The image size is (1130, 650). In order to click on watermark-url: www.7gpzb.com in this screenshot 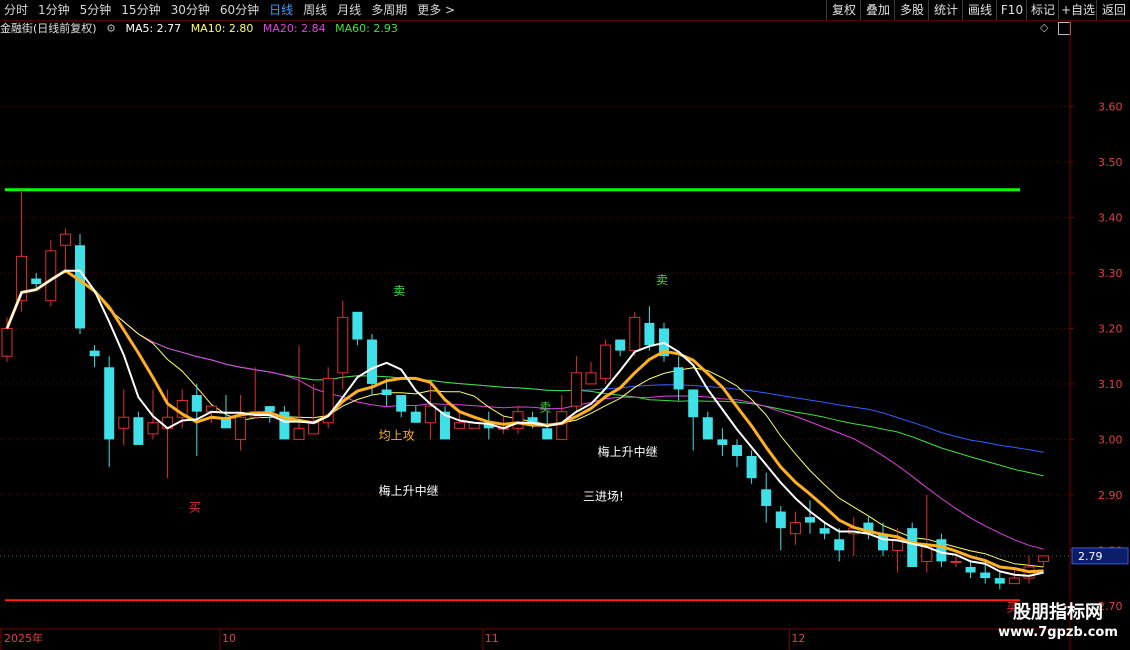, I will do `click(1058, 632)`.